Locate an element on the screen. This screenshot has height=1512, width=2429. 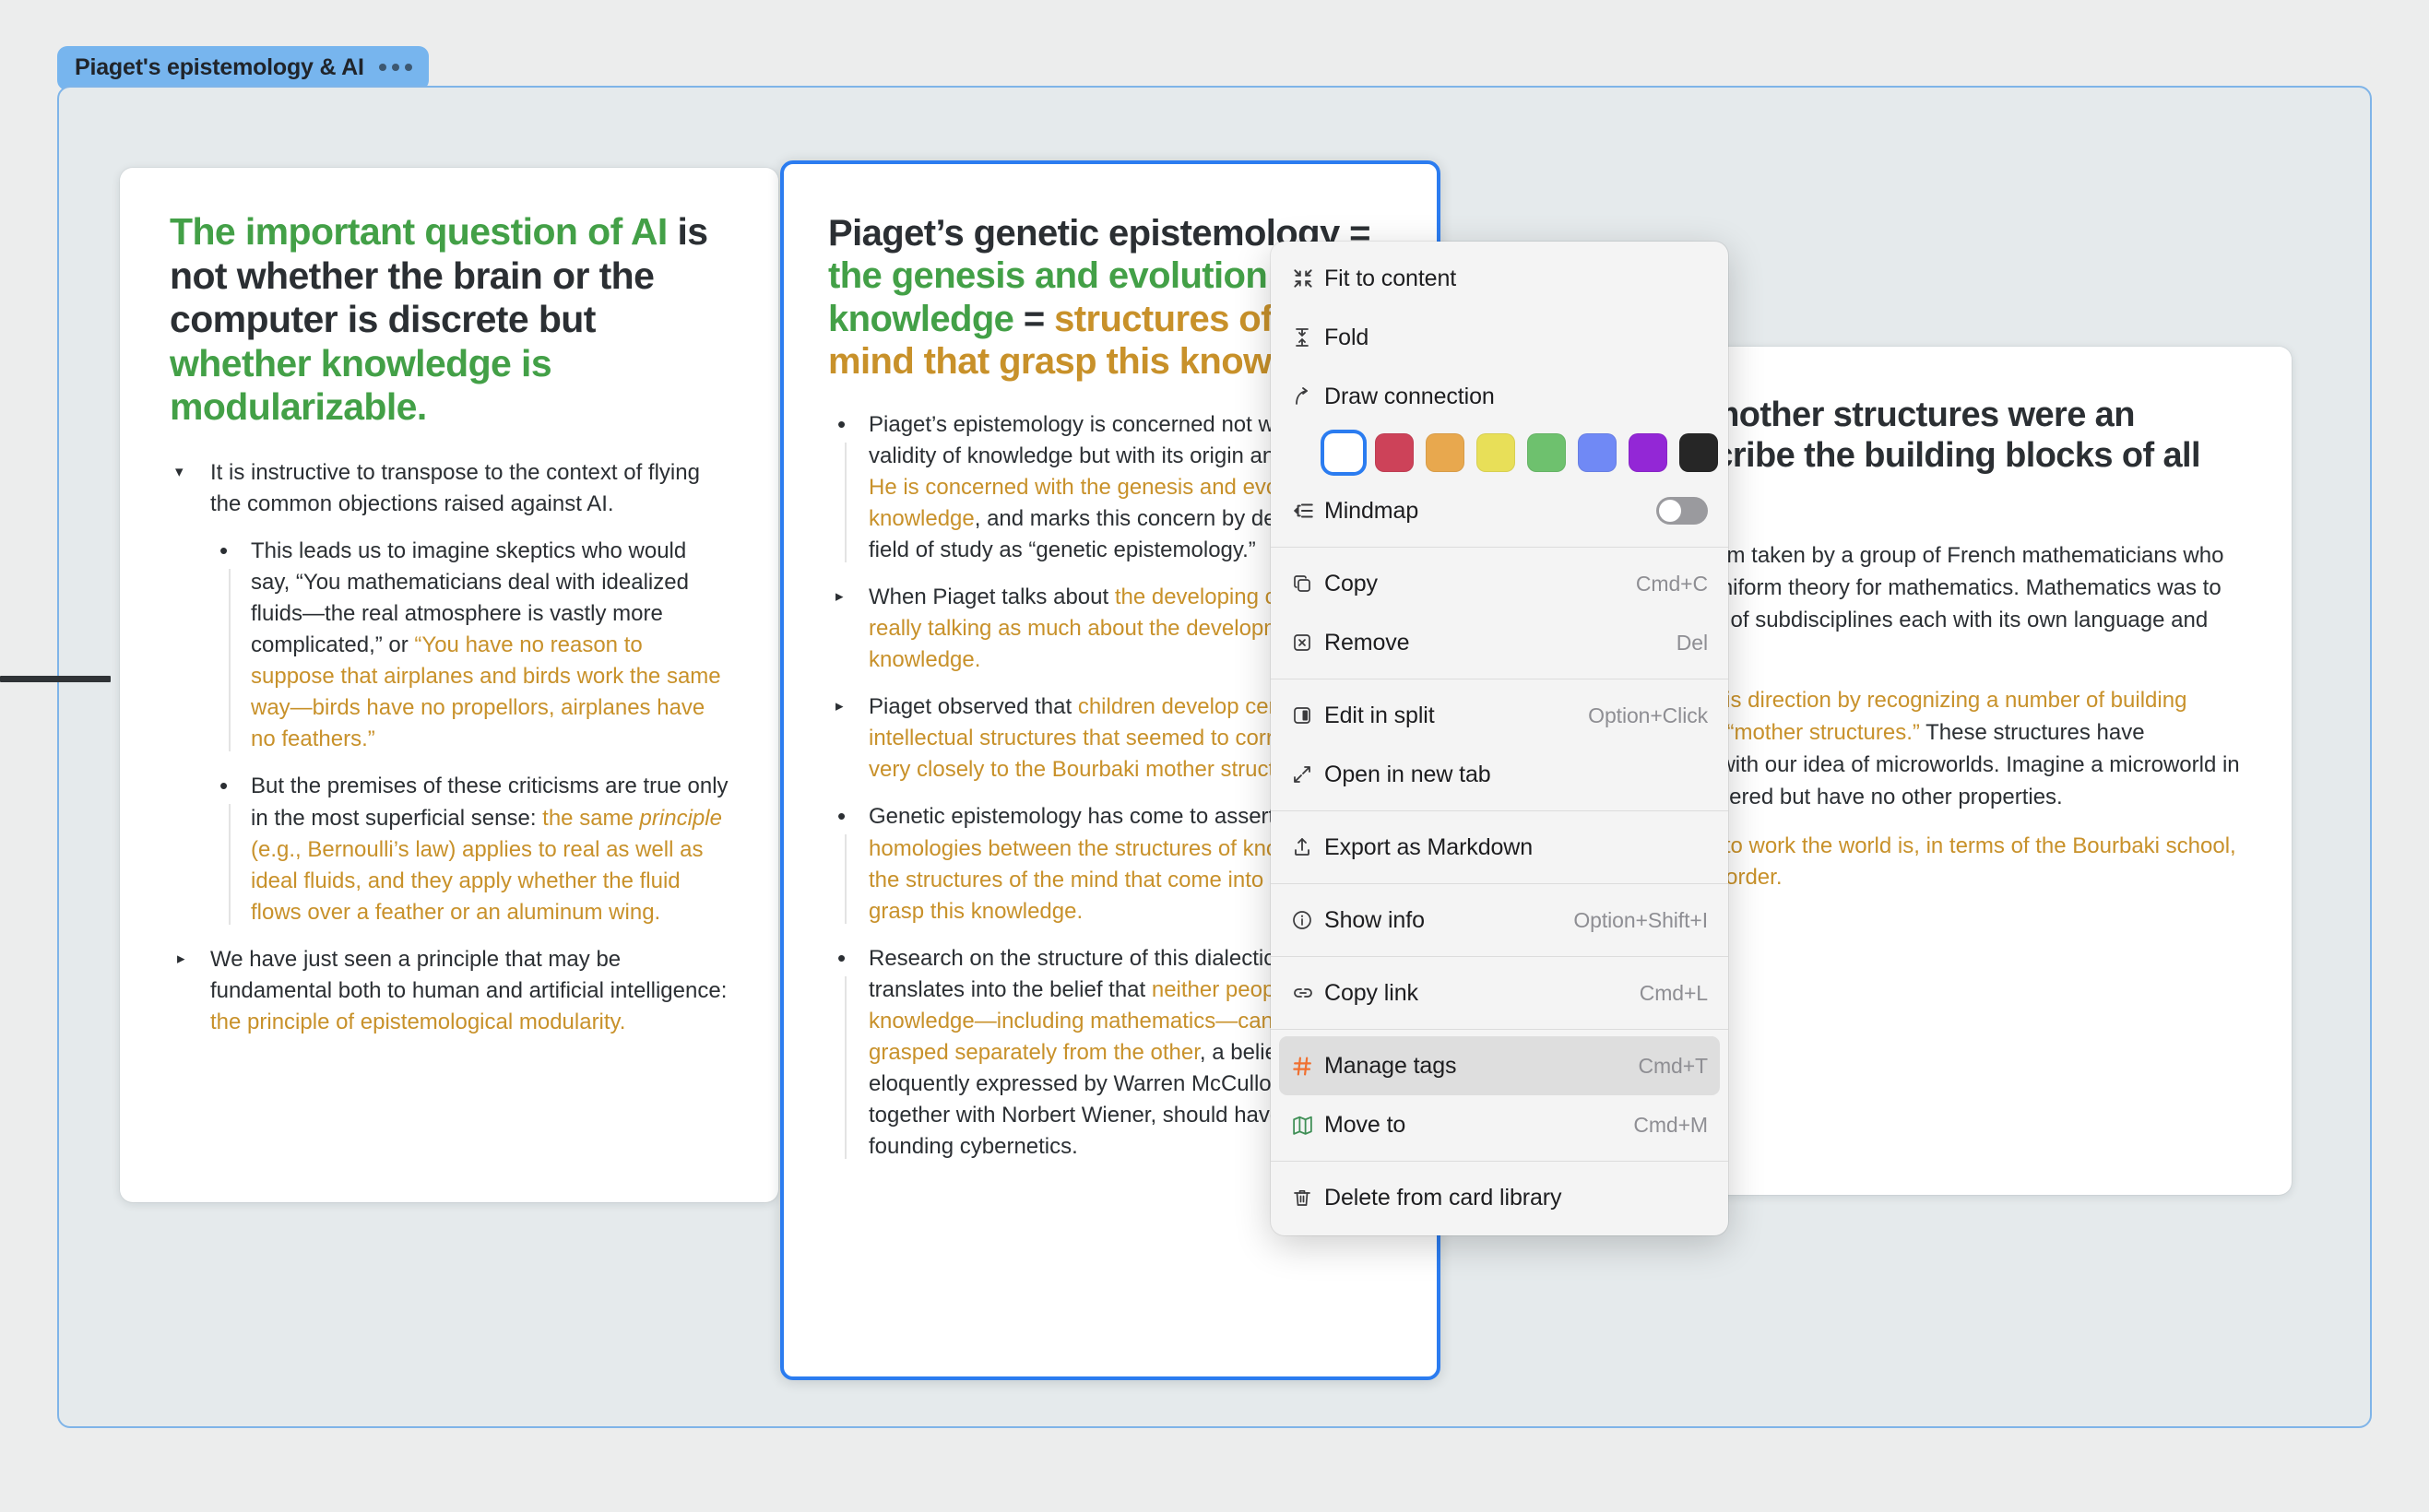
menu-item-mindmap: Mindmap is located at coordinates (1499, 511).